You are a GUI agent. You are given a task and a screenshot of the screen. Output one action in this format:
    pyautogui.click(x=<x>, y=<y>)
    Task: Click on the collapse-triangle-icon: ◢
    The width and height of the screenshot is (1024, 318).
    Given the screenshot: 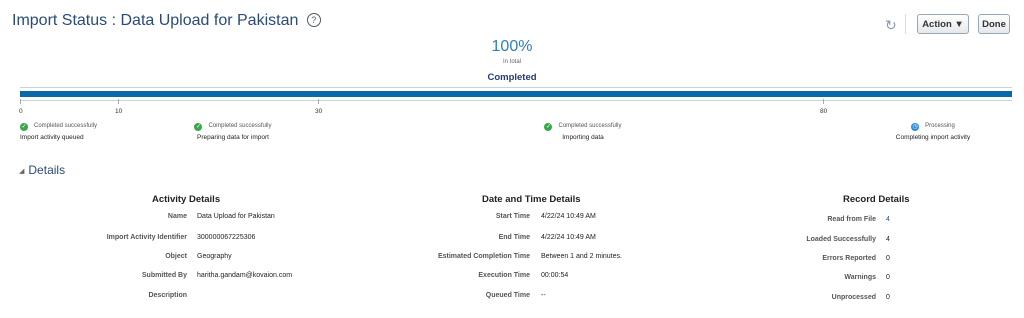 What is the action you would take?
    pyautogui.click(x=22, y=171)
    